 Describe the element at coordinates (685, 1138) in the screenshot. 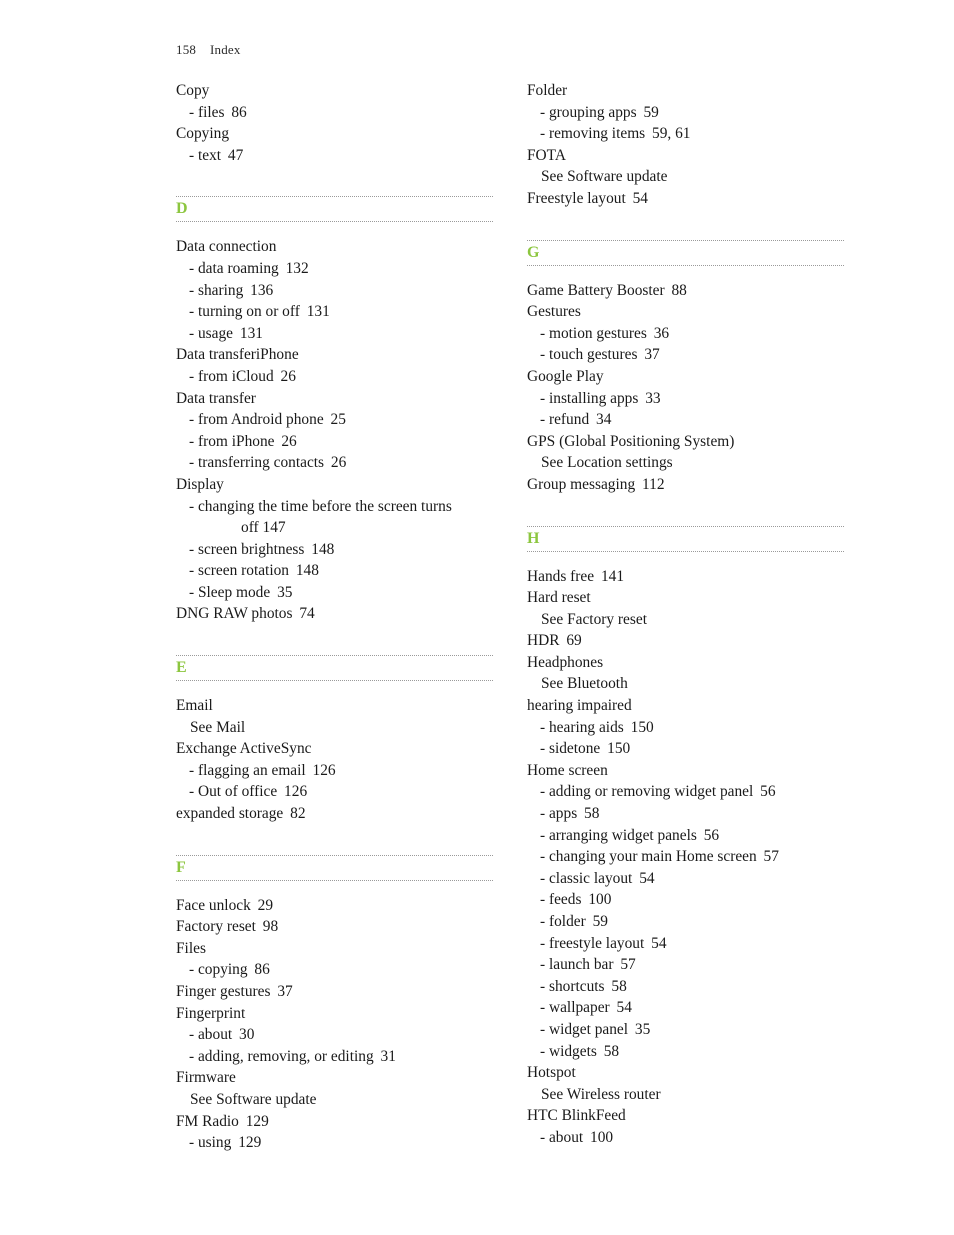

I see `index-subentry: - about 100` at that location.